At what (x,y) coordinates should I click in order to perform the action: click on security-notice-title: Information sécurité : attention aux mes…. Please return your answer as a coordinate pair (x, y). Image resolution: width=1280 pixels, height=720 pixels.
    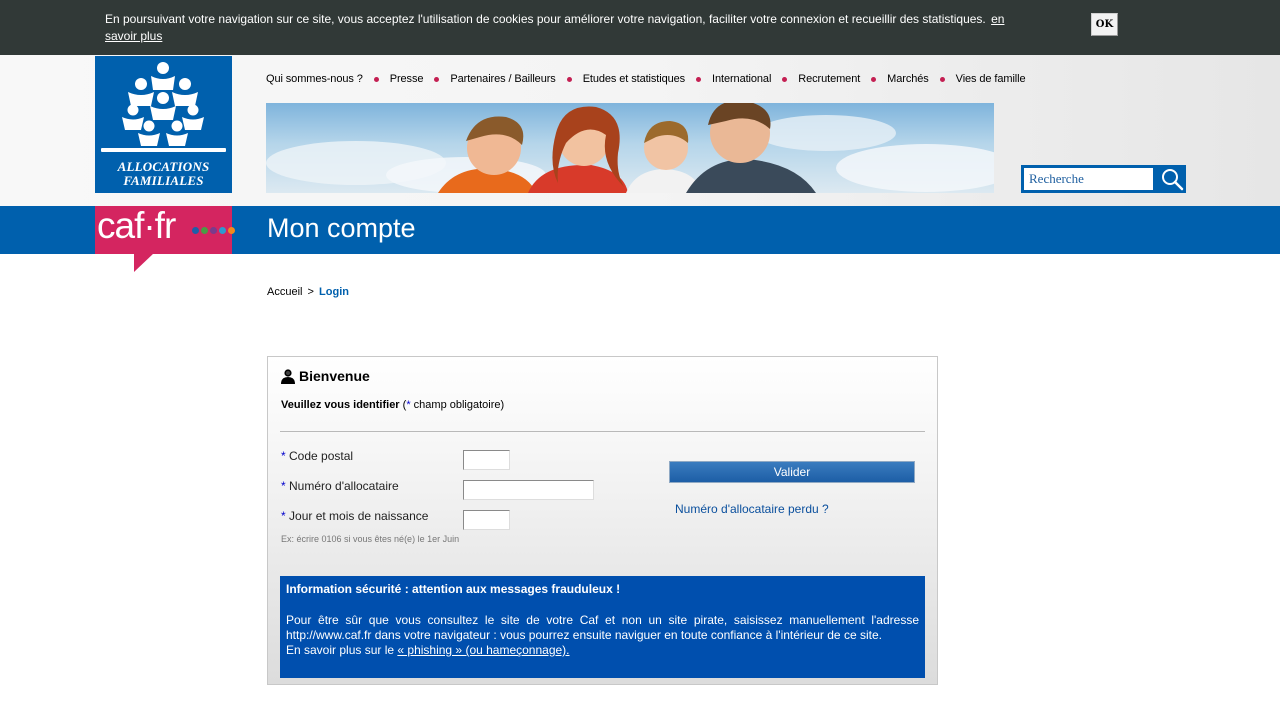
    Looking at the image, I should click on (453, 589).